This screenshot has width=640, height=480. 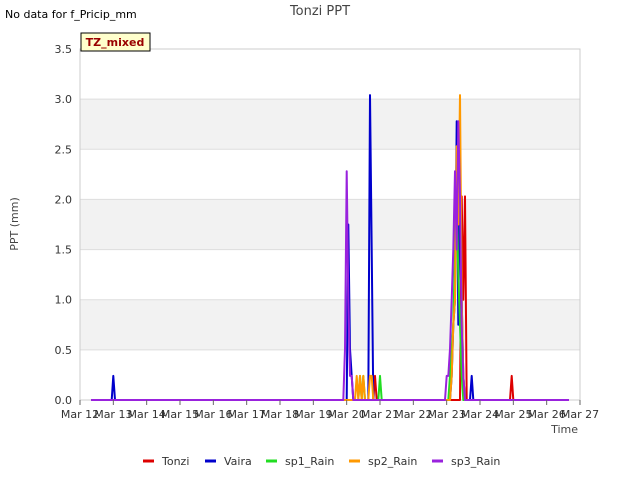 What do you see at coordinates (309, 461) in the screenshot?
I see `legend-label-sp1-rain: sp1_Rain` at bounding box center [309, 461].